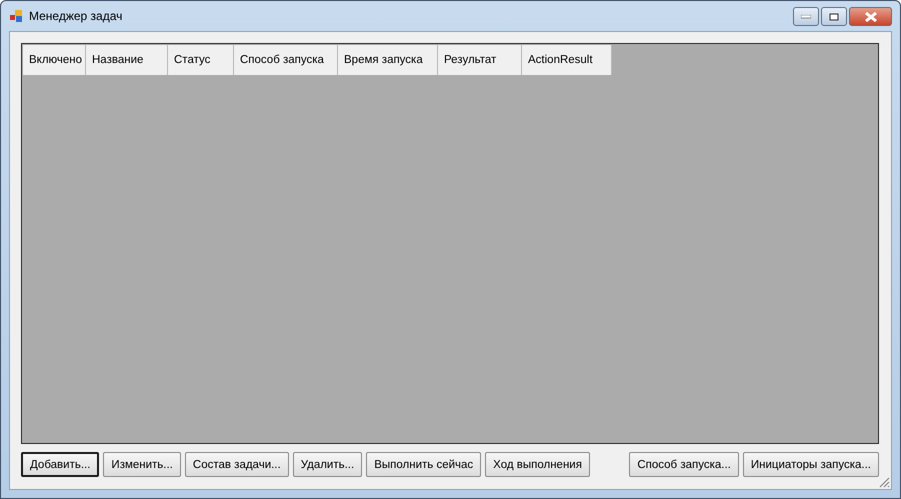 The height and width of the screenshot is (499, 901). I want to click on close-icon, so click(870, 17).